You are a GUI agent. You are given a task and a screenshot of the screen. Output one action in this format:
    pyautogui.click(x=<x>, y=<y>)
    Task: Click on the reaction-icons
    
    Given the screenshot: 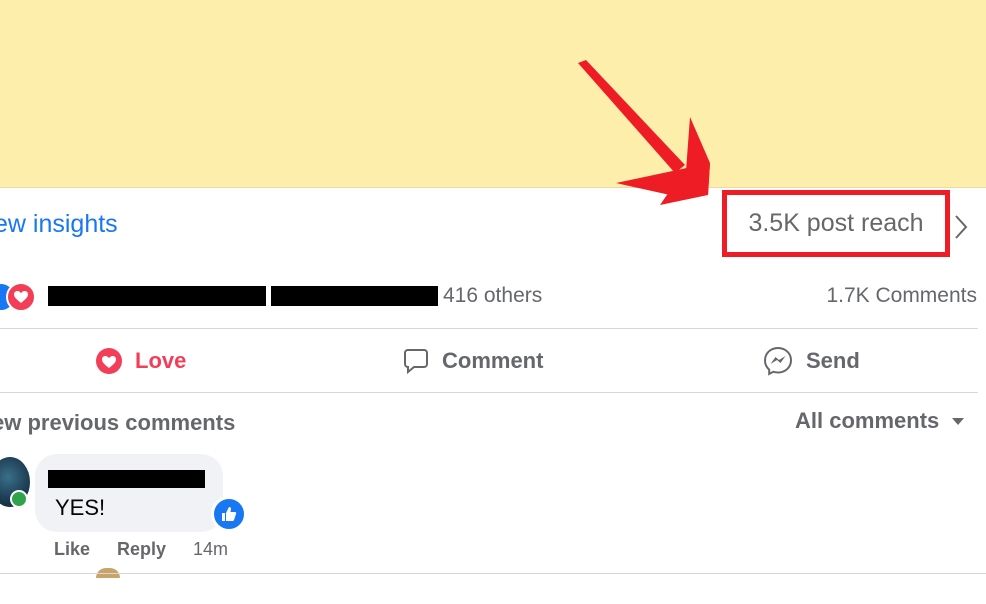 What is the action you would take?
    pyautogui.click(x=24, y=297)
    